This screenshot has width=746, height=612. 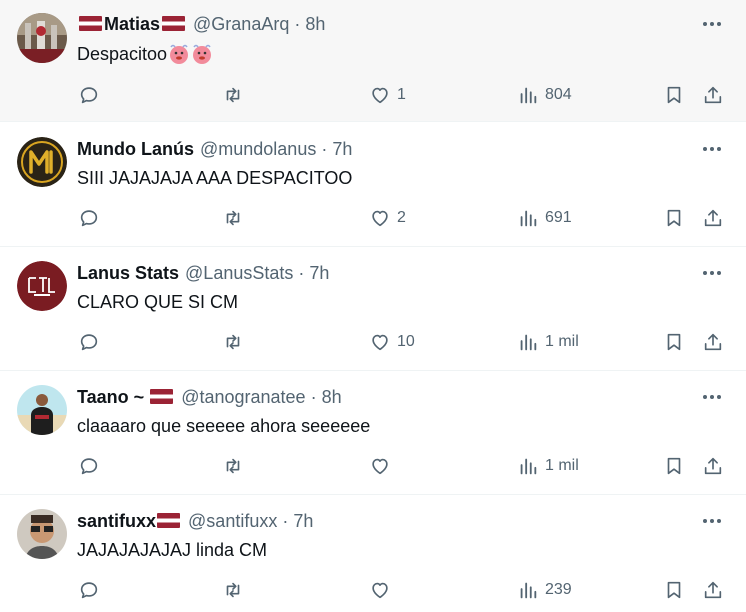 I want to click on username: @GranaArq, so click(x=241, y=24).